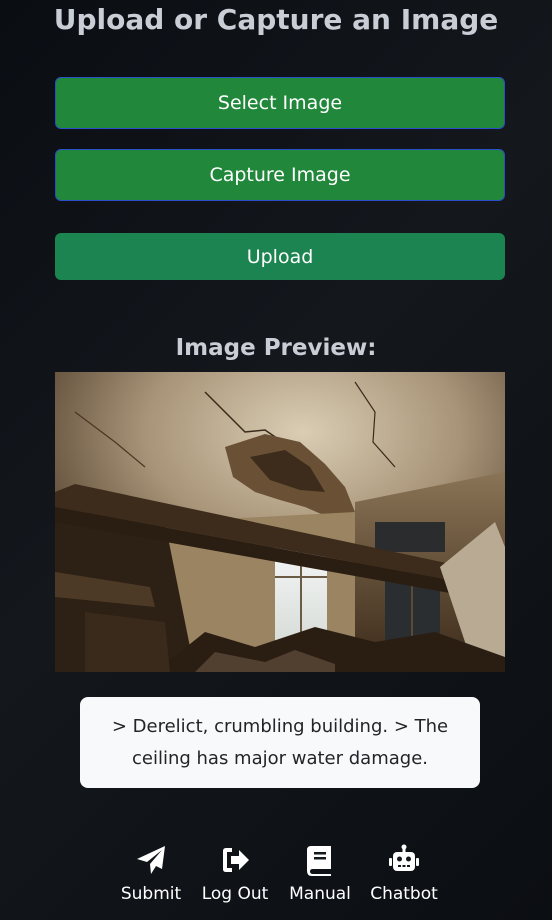  Describe the element at coordinates (320, 894) in the screenshot. I see `nav-manual-label: Manual` at that location.